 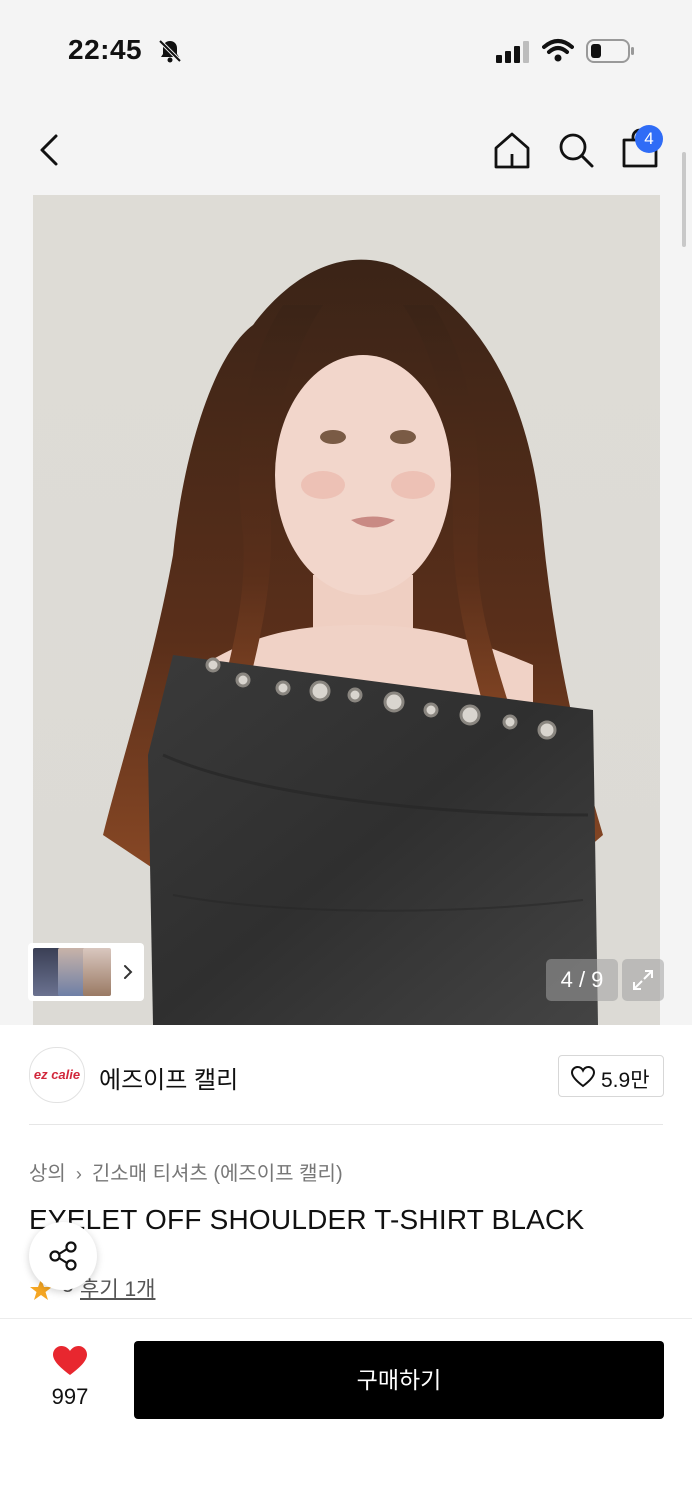 I want to click on chevron-right-icon, so click(x=128, y=972).